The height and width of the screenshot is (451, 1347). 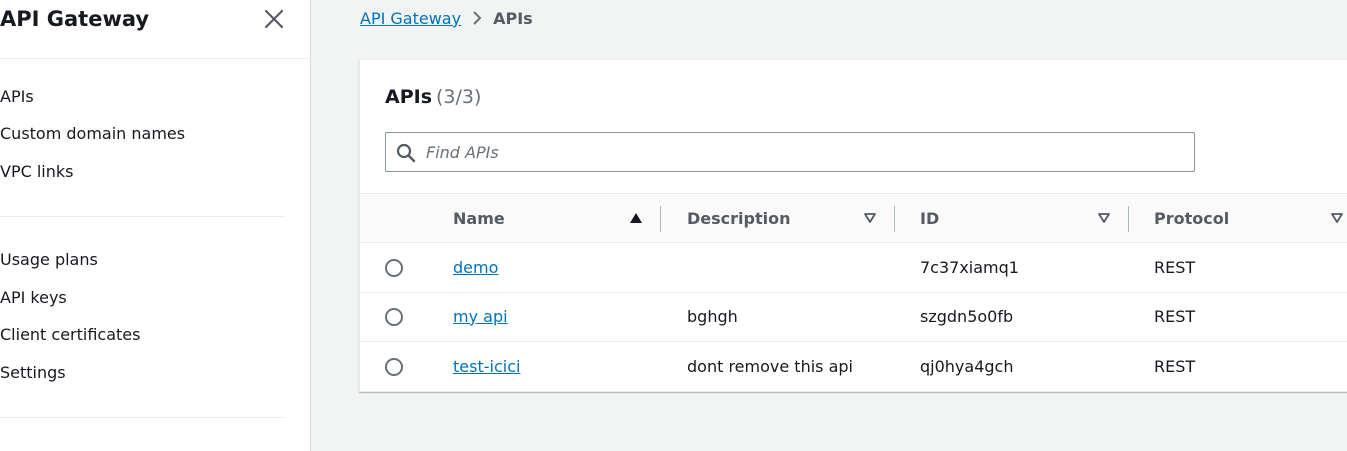 I want to click on api-id: 7c37xiamq1, so click(x=969, y=267).